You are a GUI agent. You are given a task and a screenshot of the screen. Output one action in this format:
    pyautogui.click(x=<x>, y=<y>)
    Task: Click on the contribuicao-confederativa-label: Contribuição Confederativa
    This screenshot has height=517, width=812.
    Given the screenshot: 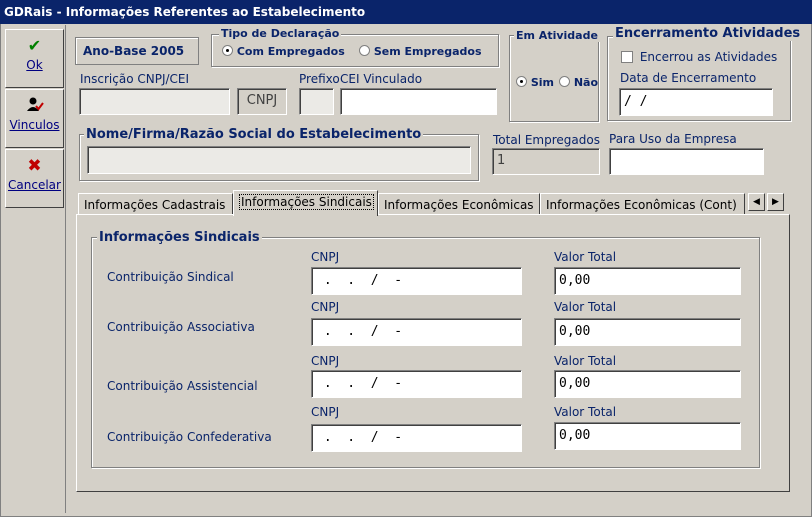 What is the action you would take?
    pyautogui.click(x=189, y=437)
    